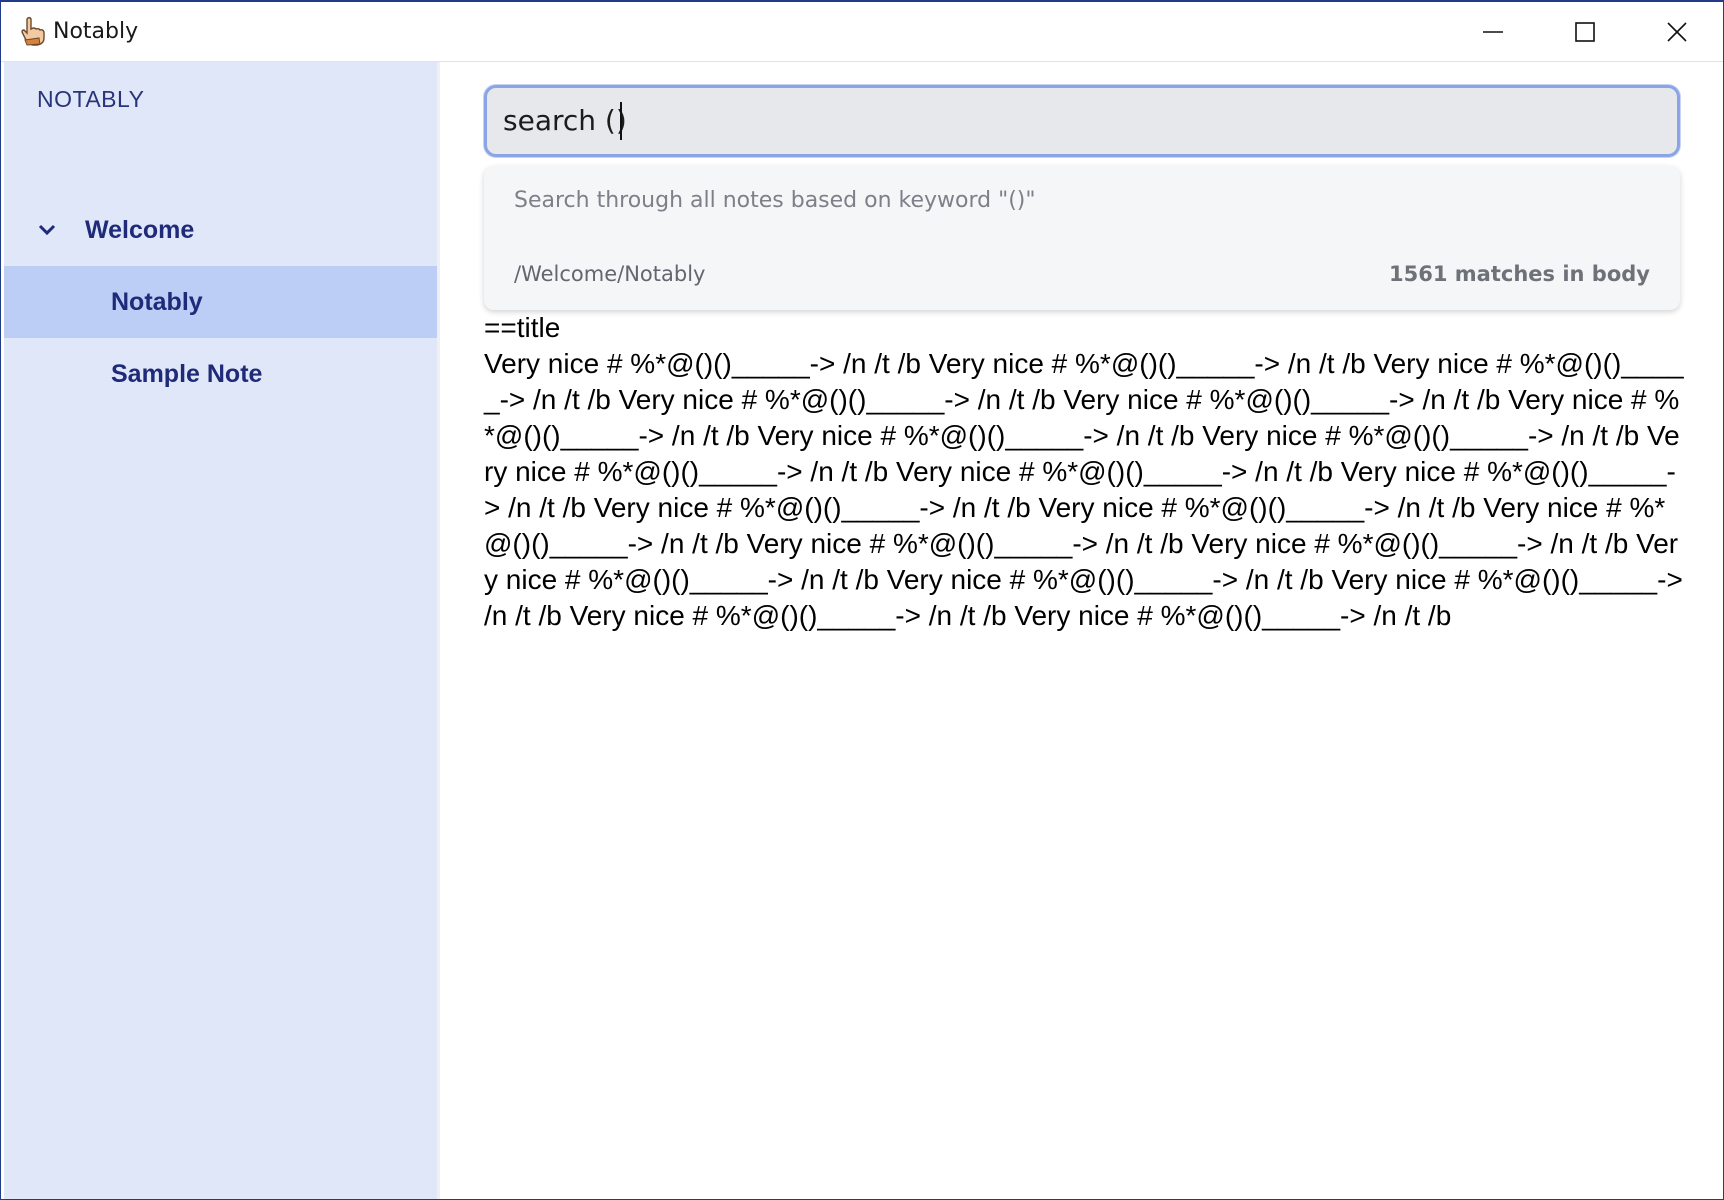 This screenshot has height=1200, width=1724. I want to click on title-bar: Notably, so click(862, 32).